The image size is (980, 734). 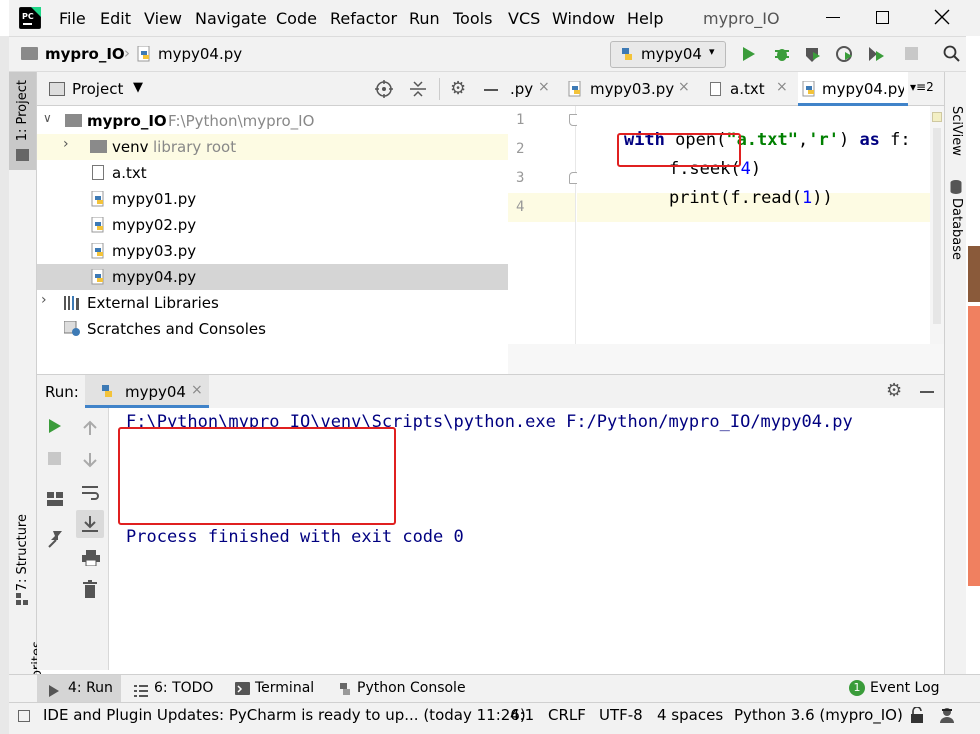 What do you see at coordinates (857, 688) in the screenshot?
I see `event-log-icon: 1` at bounding box center [857, 688].